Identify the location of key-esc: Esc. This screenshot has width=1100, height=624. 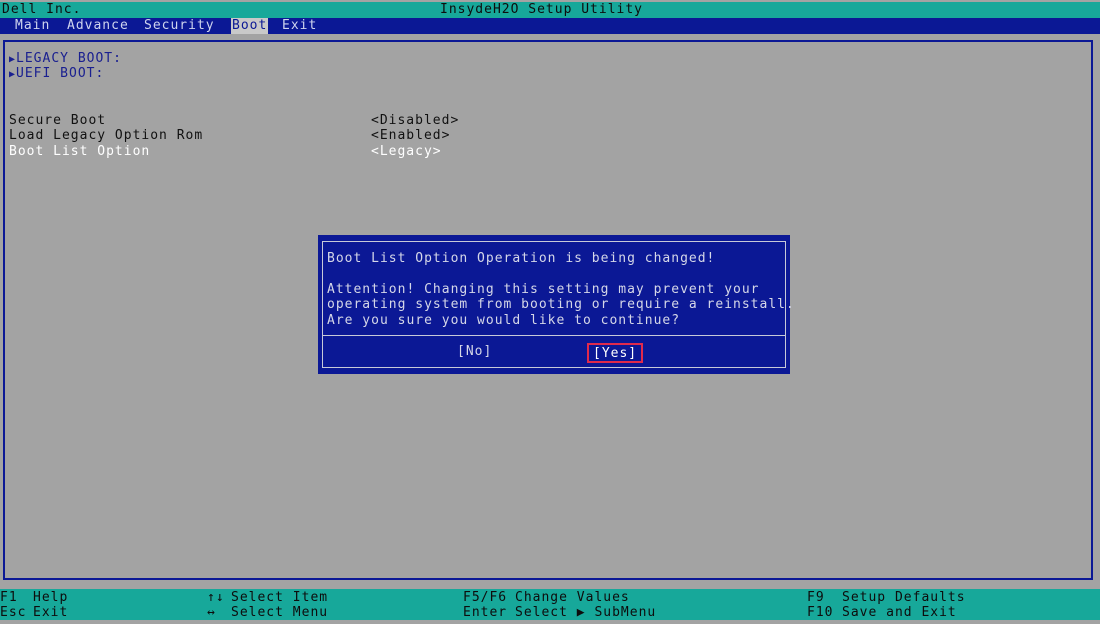
(13, 612).